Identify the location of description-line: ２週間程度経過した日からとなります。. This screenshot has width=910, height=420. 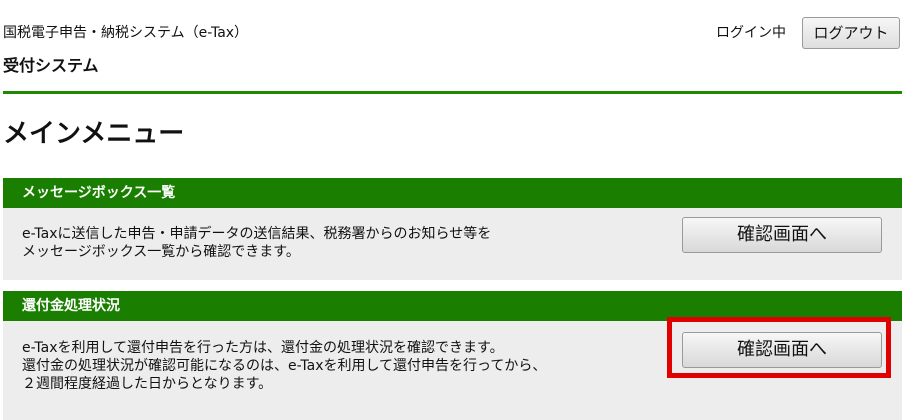
(147, 384).